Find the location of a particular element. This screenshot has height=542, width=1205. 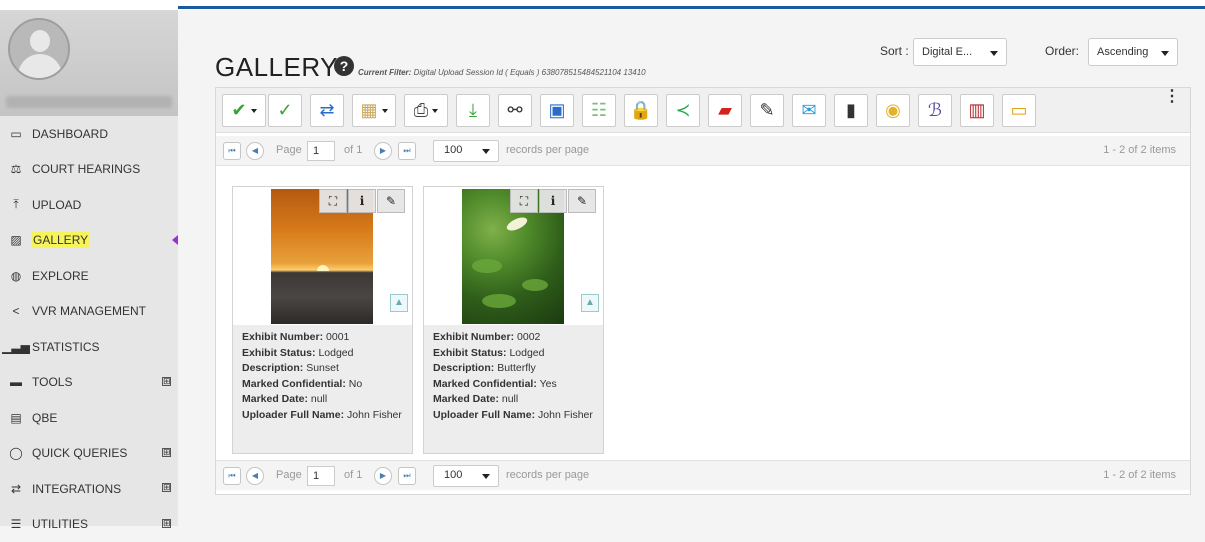

list-icon: ☷ is located at coordinates (599, 110).